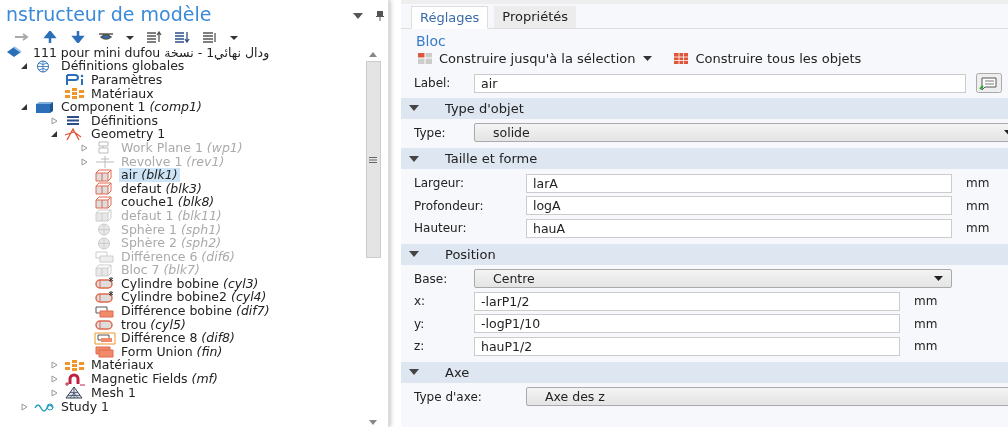  What do you see at coordinates (105, 352) in the screenshot?
I see `union-icon` at bounding box center [105, 352].